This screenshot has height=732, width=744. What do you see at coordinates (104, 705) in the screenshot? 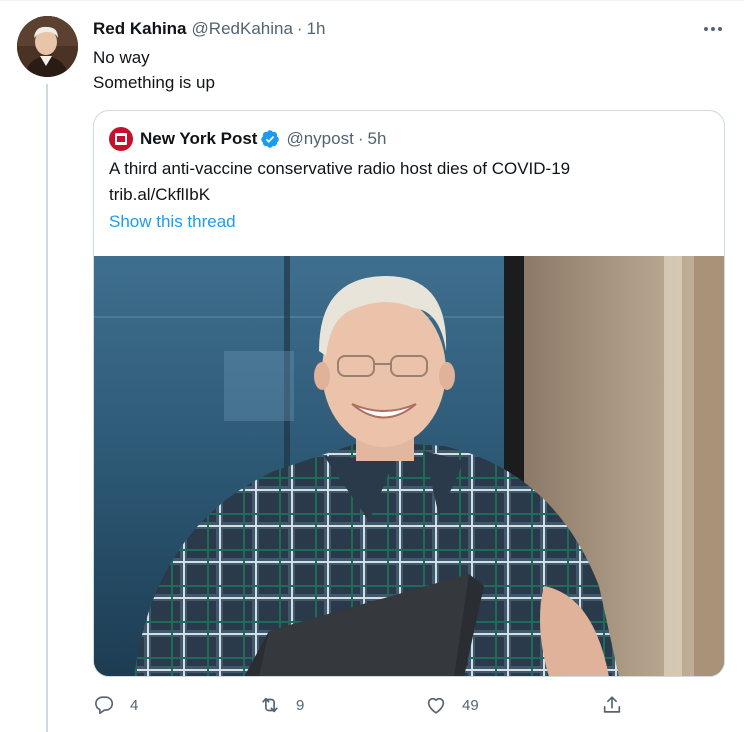
I see `reply-icon` at bounding box center [104, 705].